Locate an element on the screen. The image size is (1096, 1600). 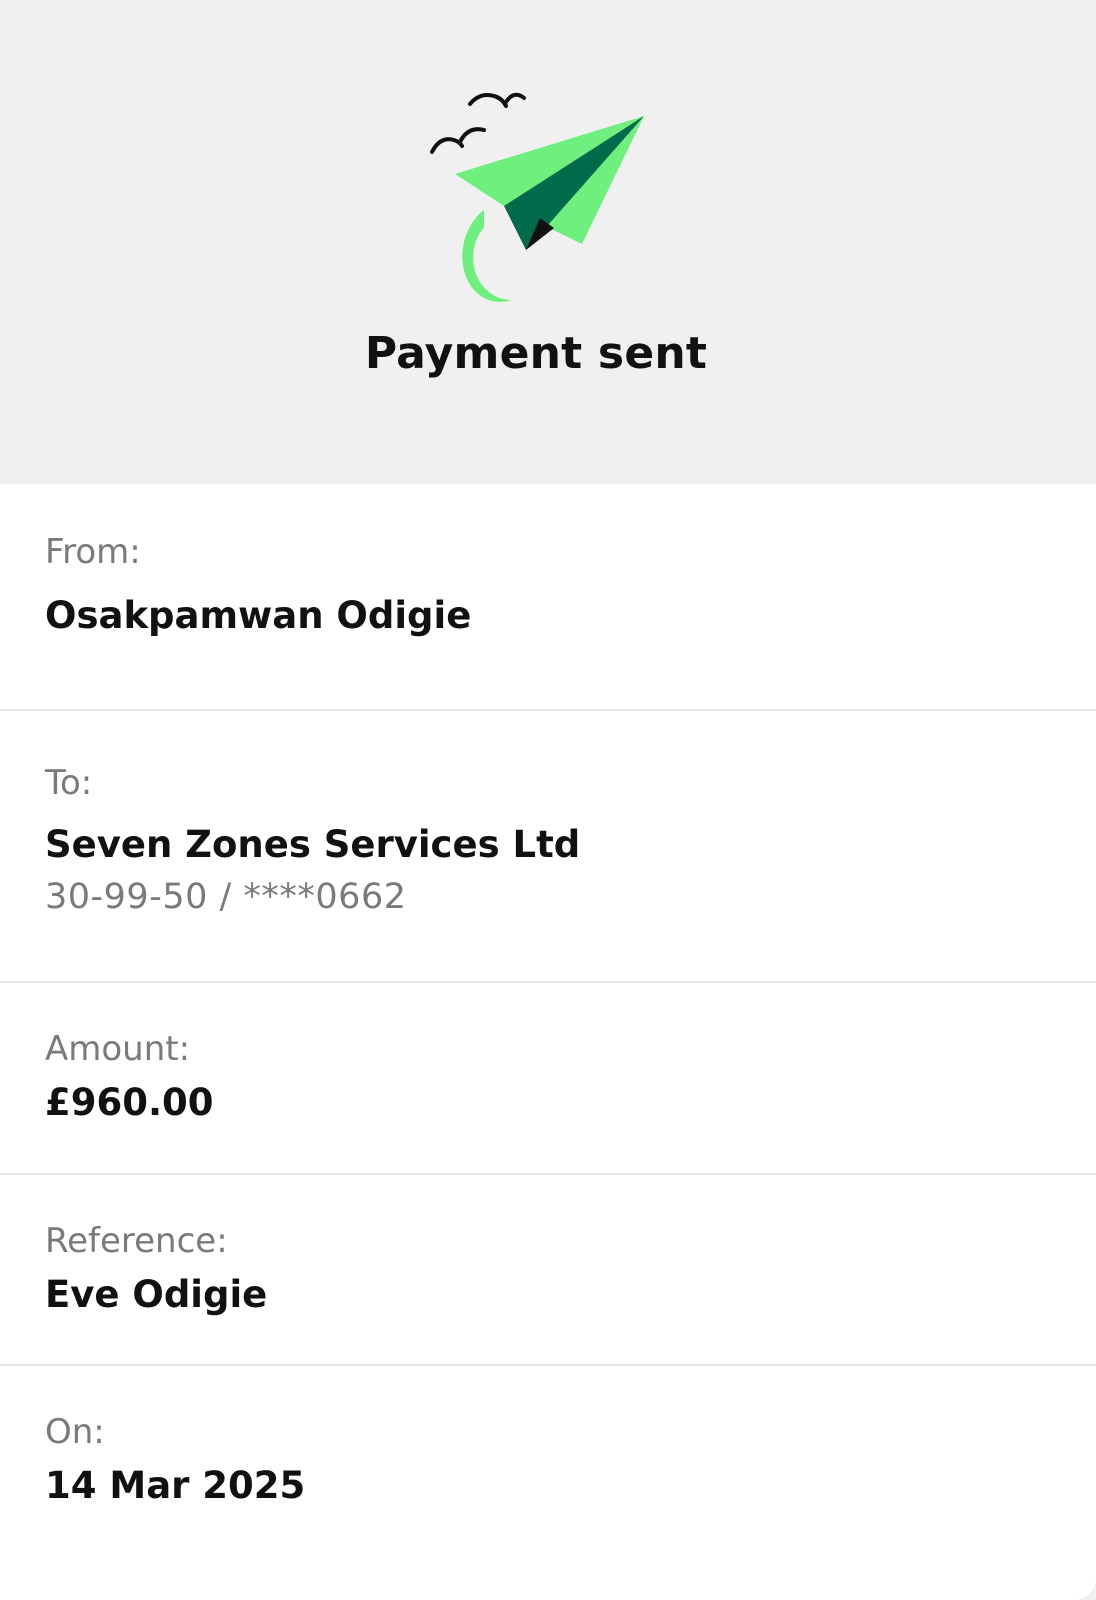
amount-value: £960.00 is located at coordinates (129, 1102).